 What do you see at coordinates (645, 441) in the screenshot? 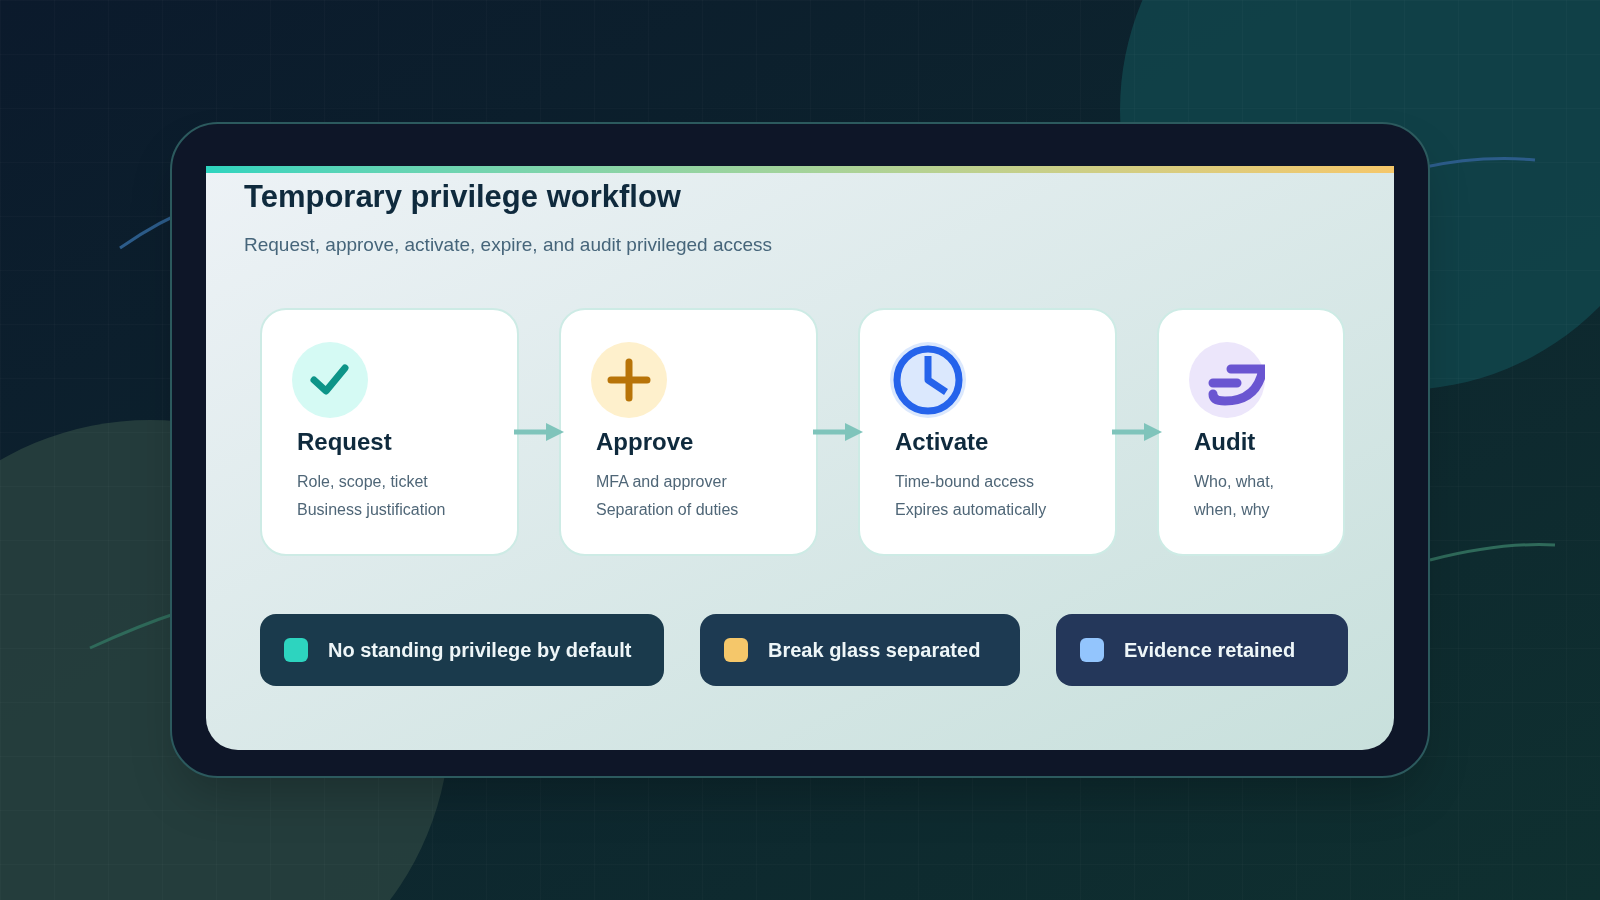
I see `step-title: Approve` at bounding box center [645, 441].